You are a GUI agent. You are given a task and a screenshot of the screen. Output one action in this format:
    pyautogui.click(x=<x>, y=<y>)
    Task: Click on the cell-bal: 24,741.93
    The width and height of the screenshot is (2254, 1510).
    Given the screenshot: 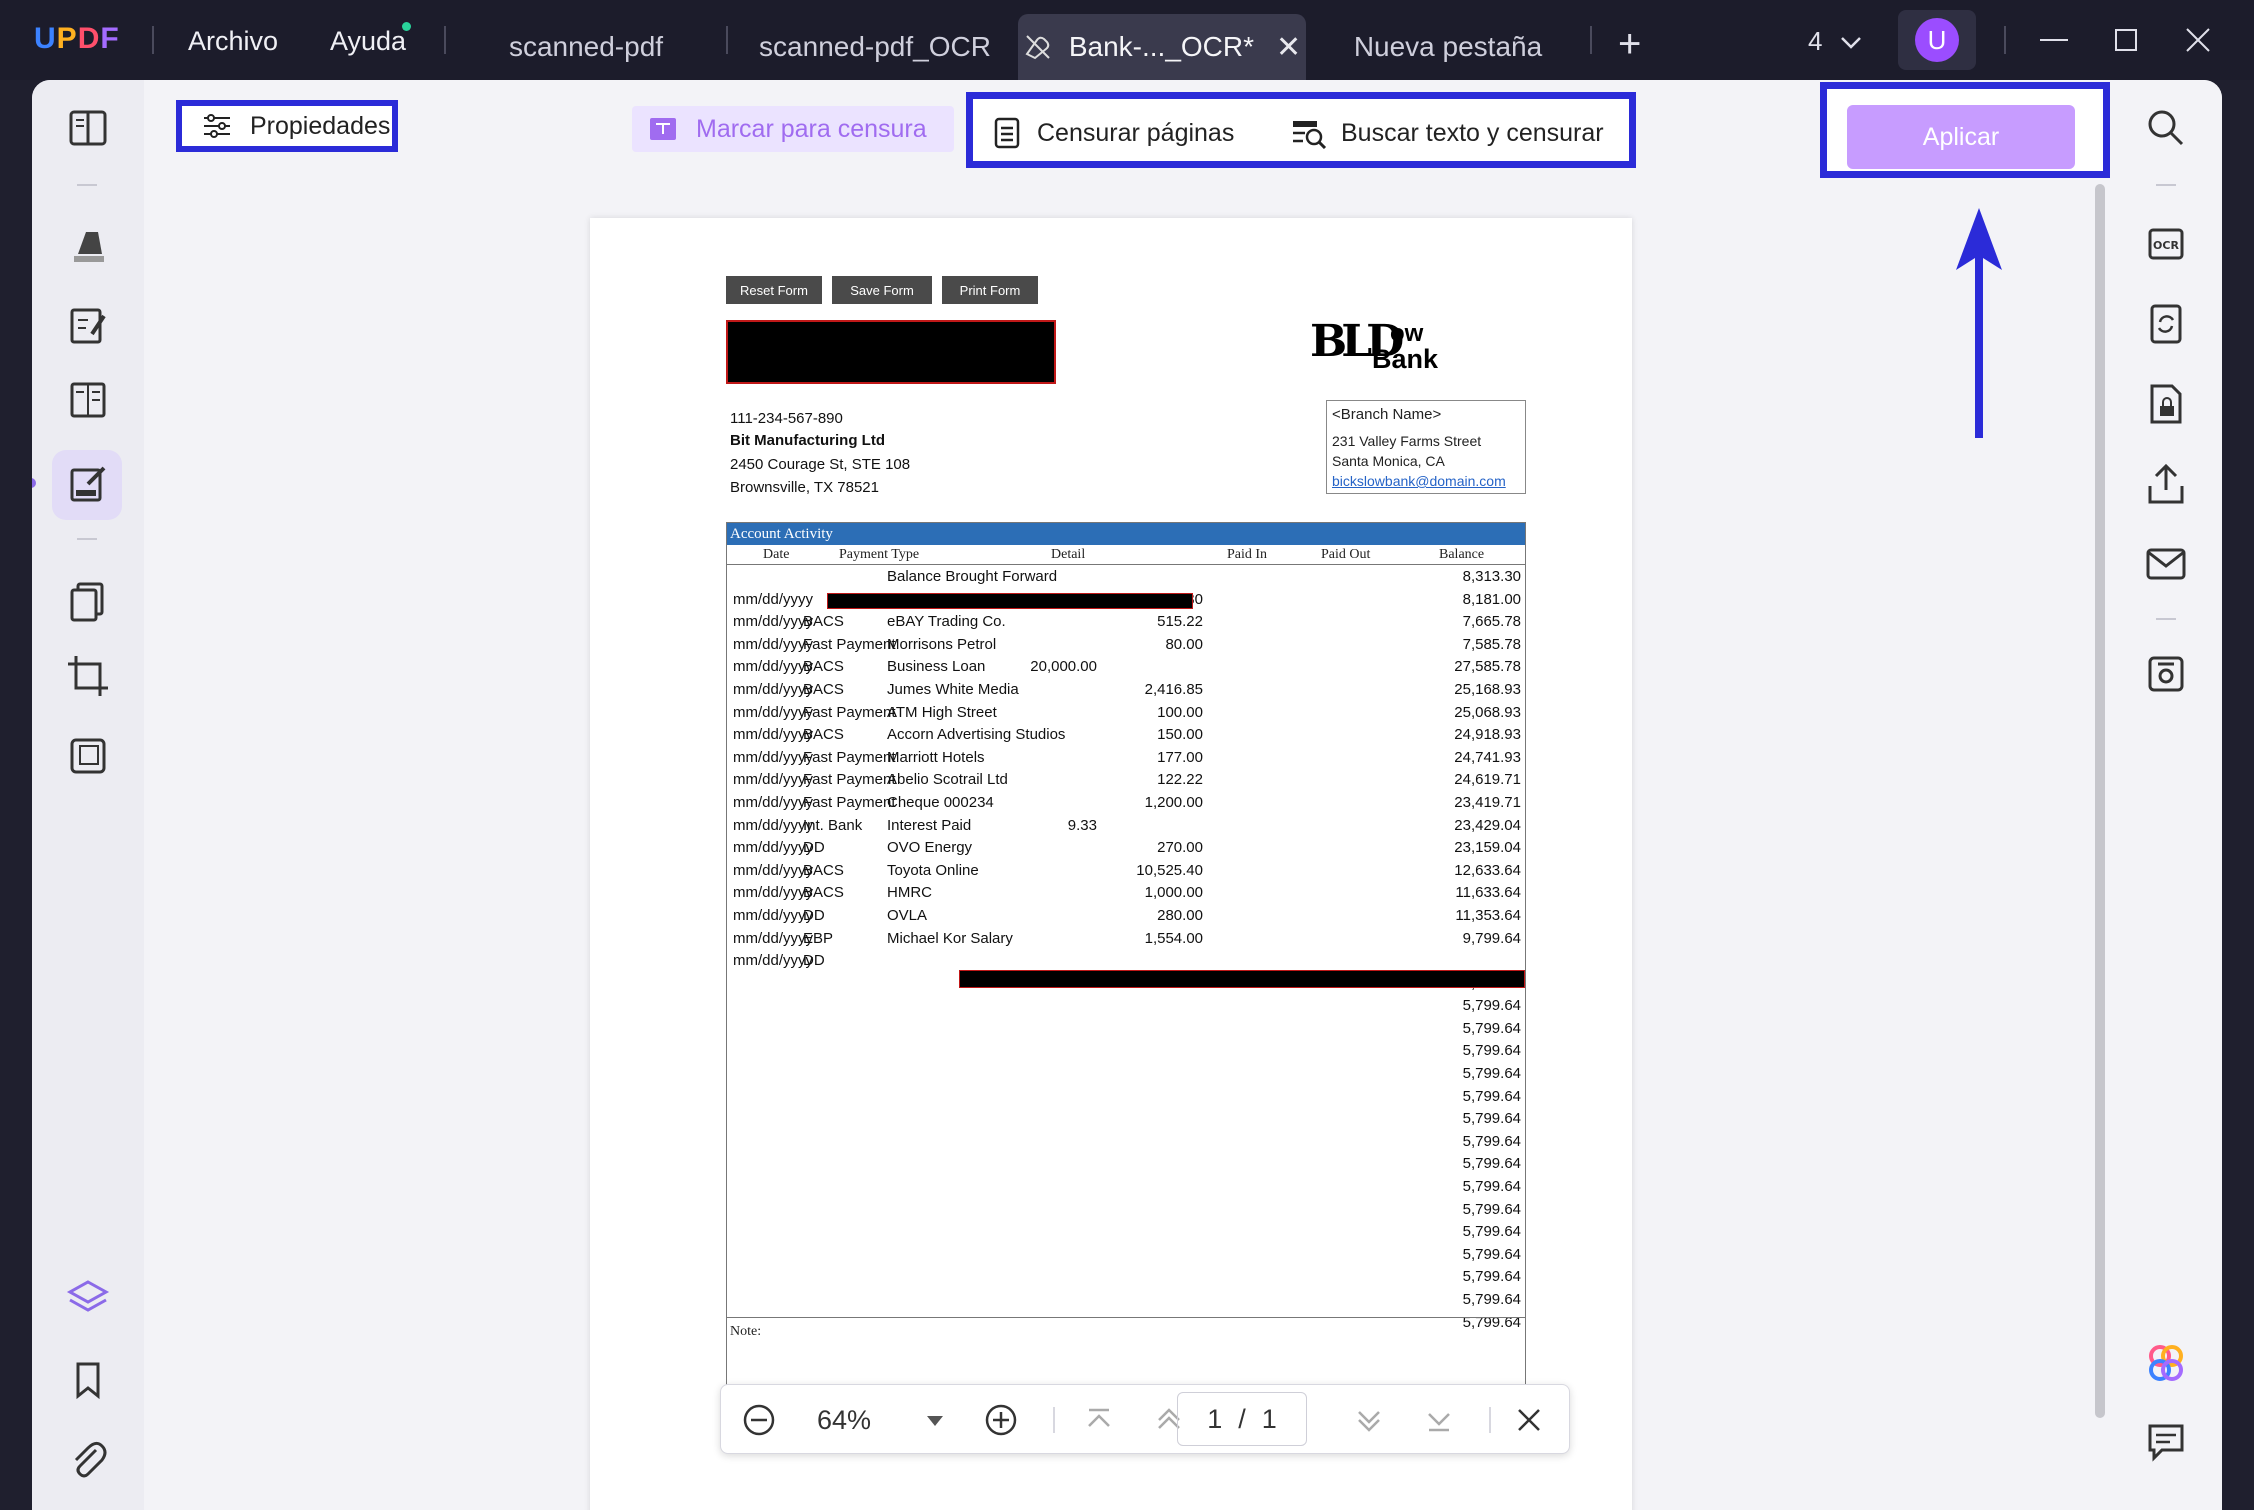 What is the action you would take?
    pyautogui.click(x=1487, y=757)
    